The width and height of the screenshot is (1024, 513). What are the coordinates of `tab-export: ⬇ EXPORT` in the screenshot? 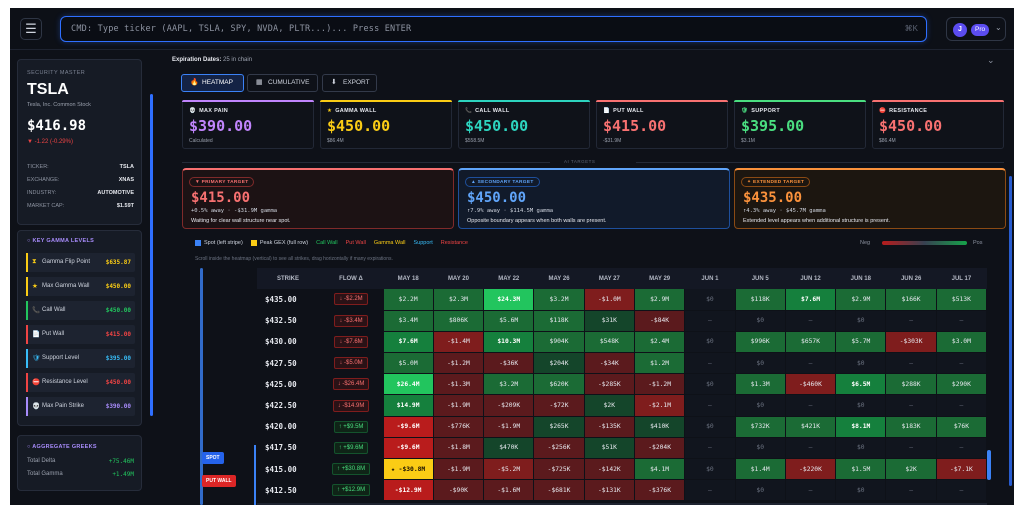 It's located at (349, 83).